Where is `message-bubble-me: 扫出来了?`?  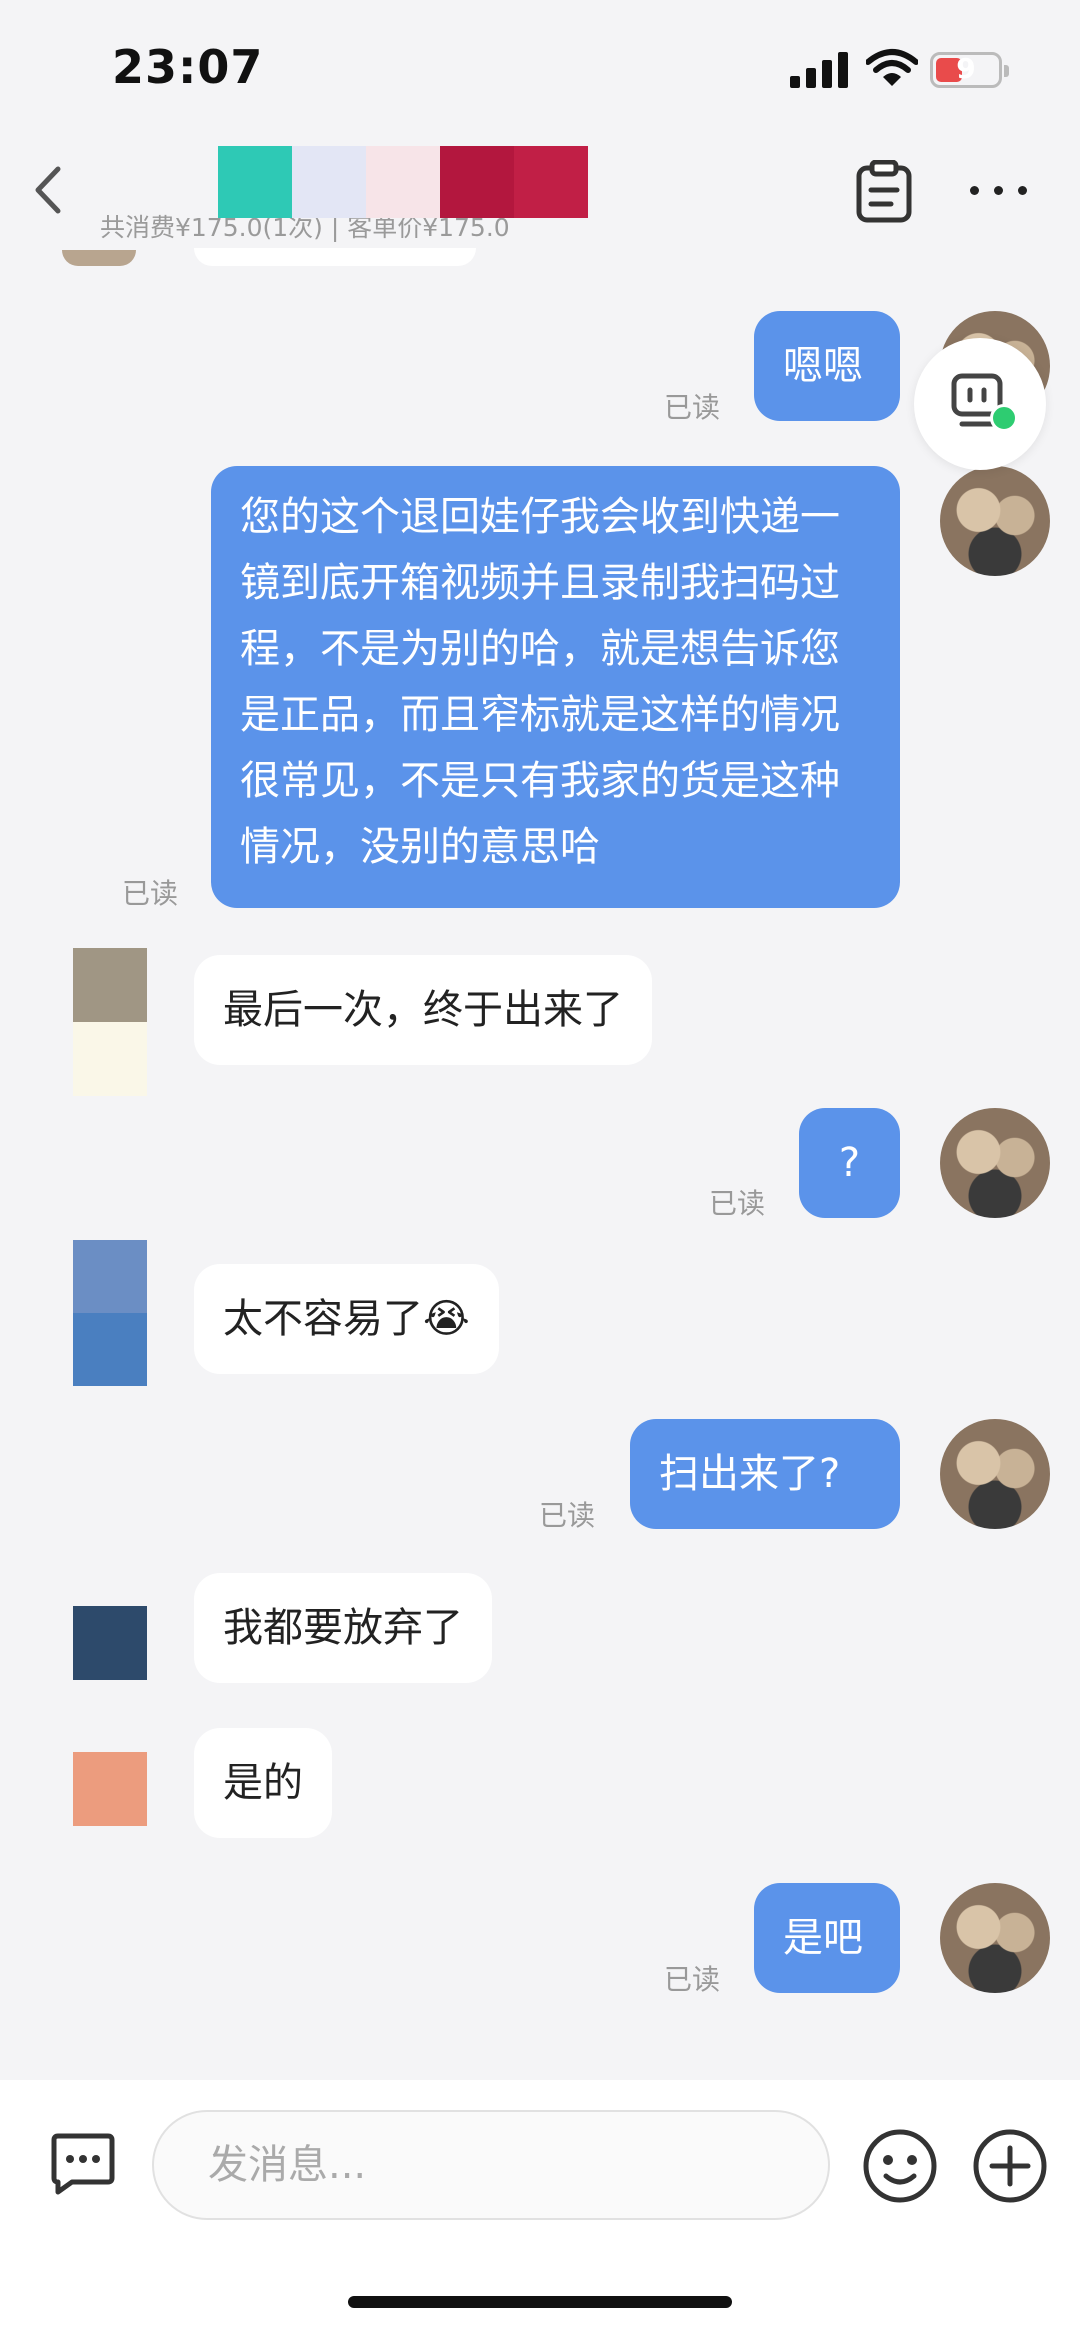 message-bubble-me: 扫出来了? is located at coordinates (765, 1474).